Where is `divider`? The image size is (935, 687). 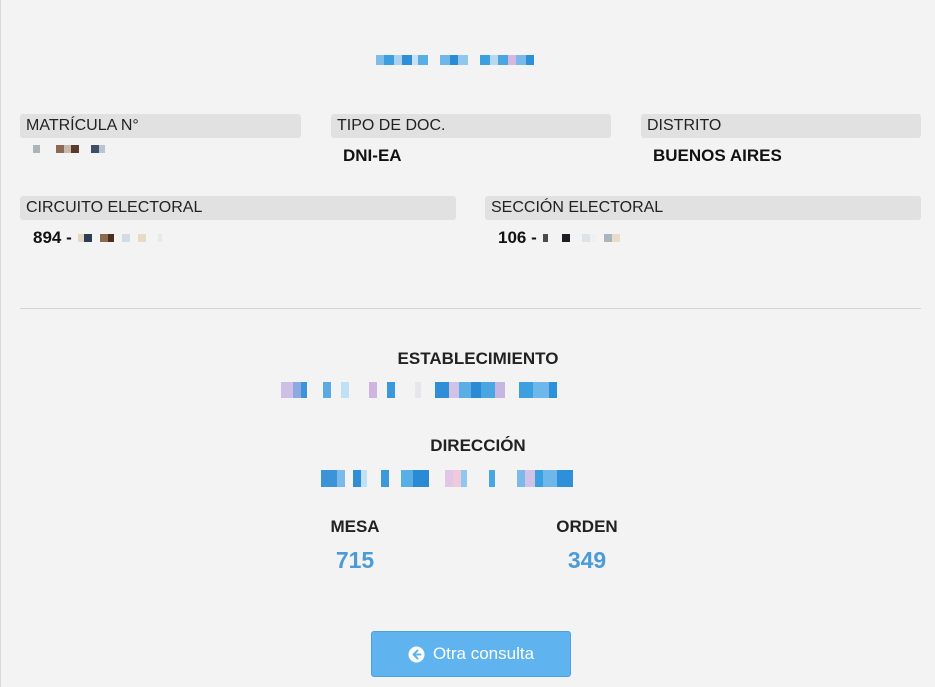
divider is located at coordinates (470, 308).